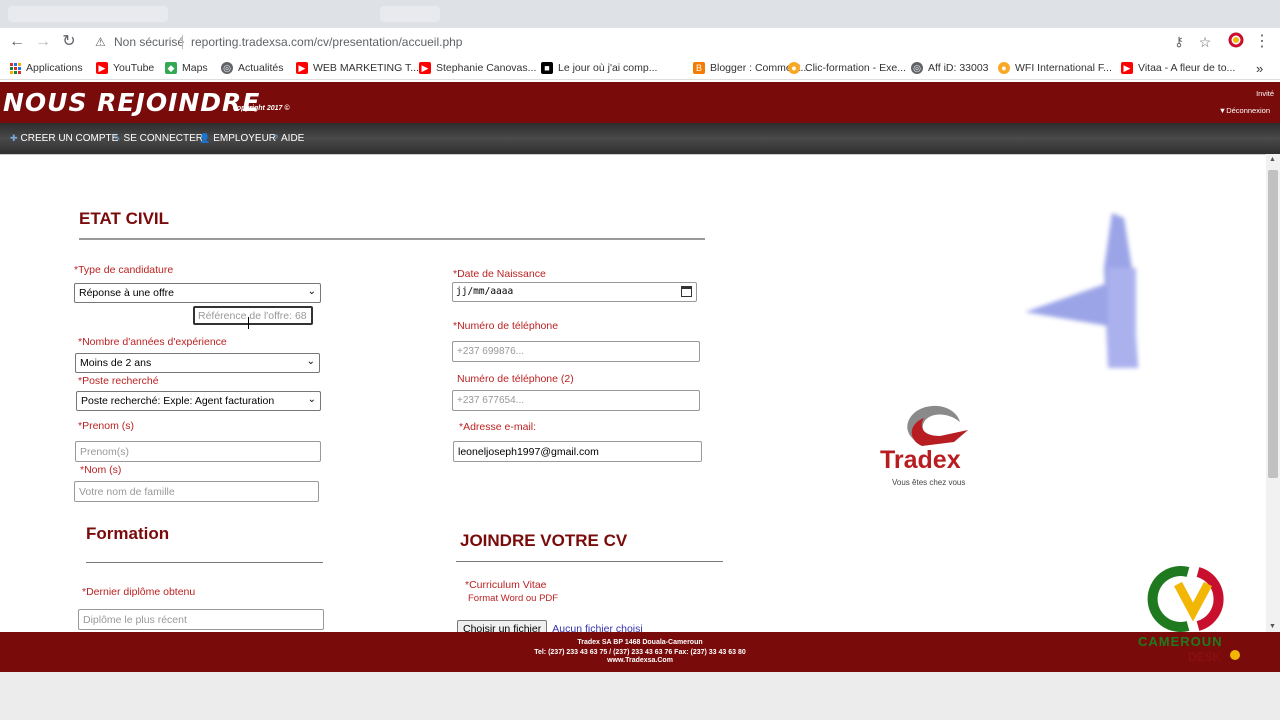 The image size is (1280, 720). What do you see at coordinates (640, 696) in the screenshot?
I see `taskbar-blur` at bounding box center [640, 696].